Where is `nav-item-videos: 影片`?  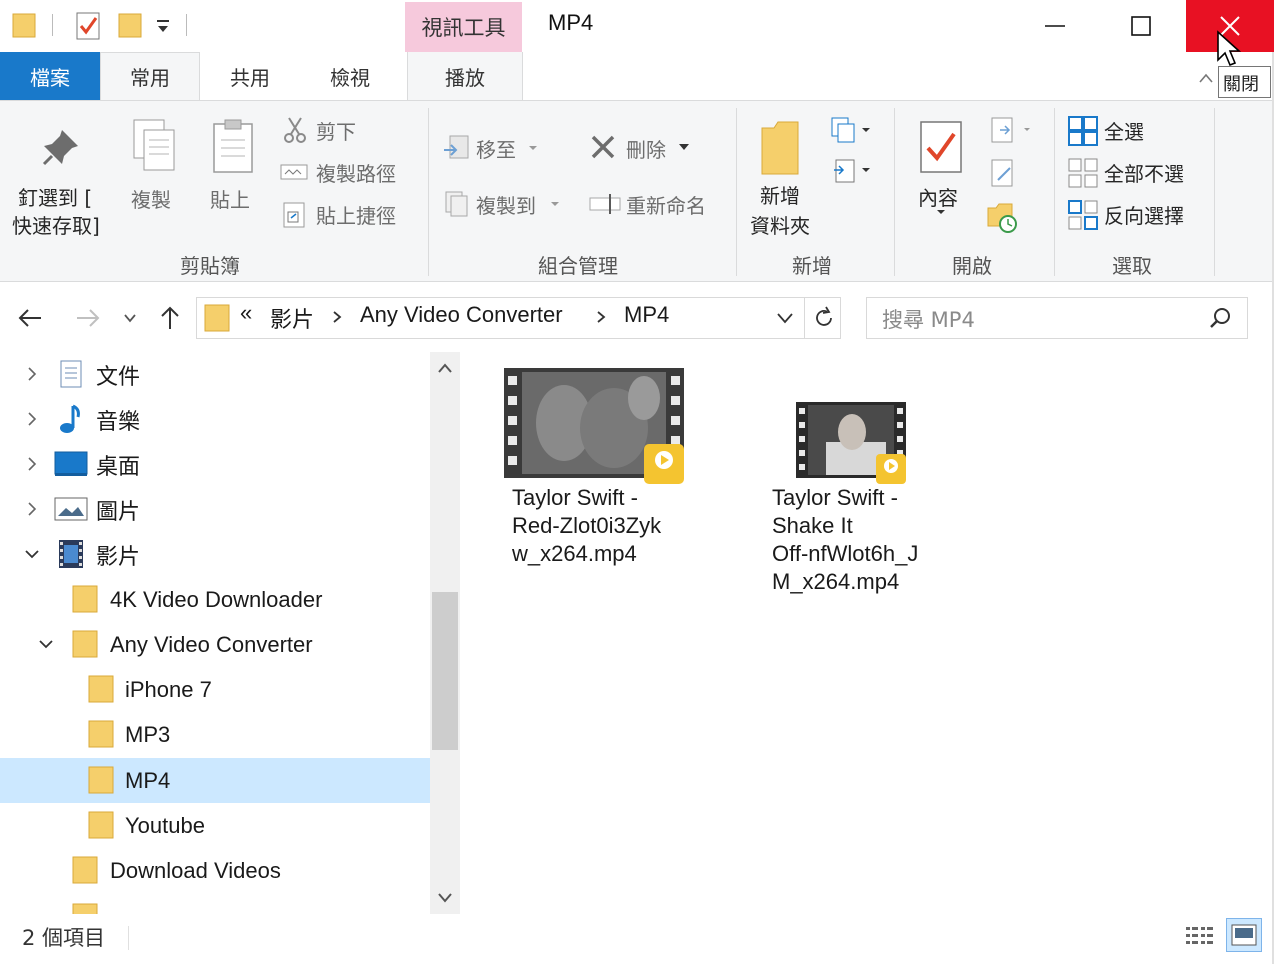 nav-item-videos: 影片 is located at coordinates (215, 554).